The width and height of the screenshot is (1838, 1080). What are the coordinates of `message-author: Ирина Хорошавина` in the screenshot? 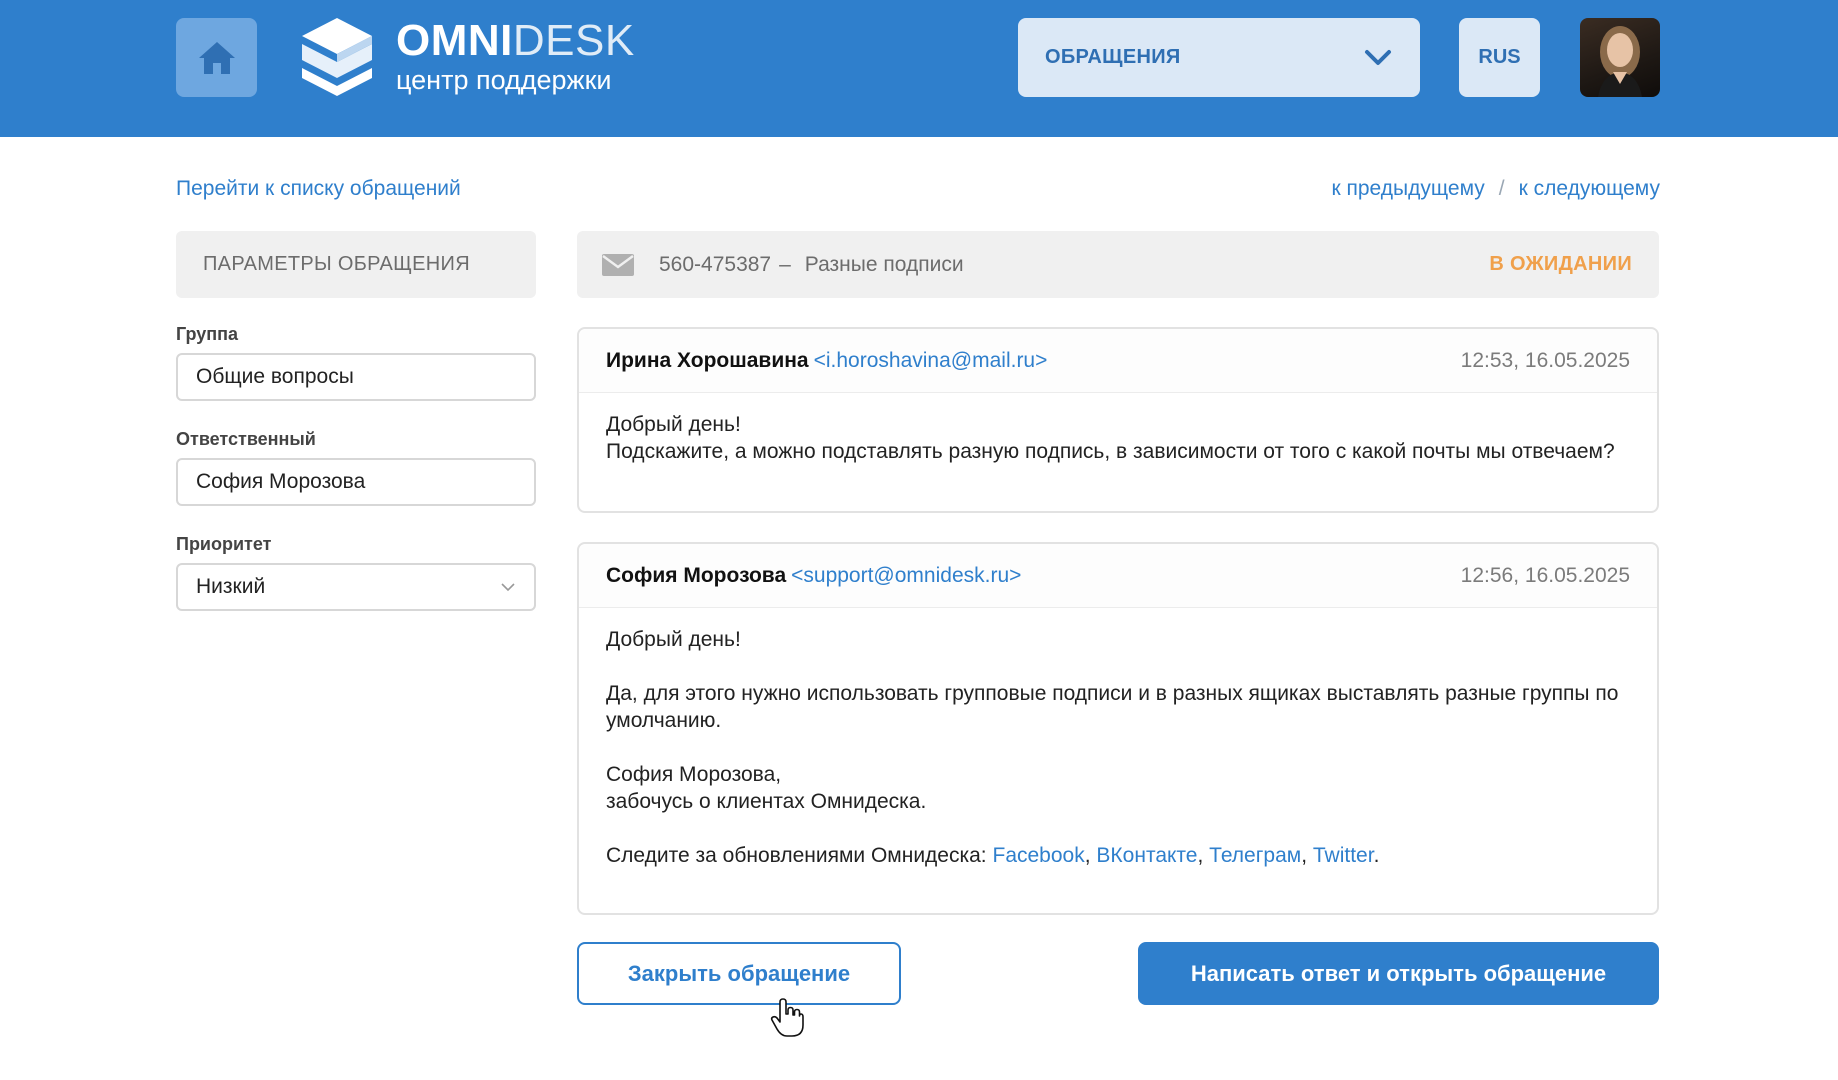 It's located at (707, 360).